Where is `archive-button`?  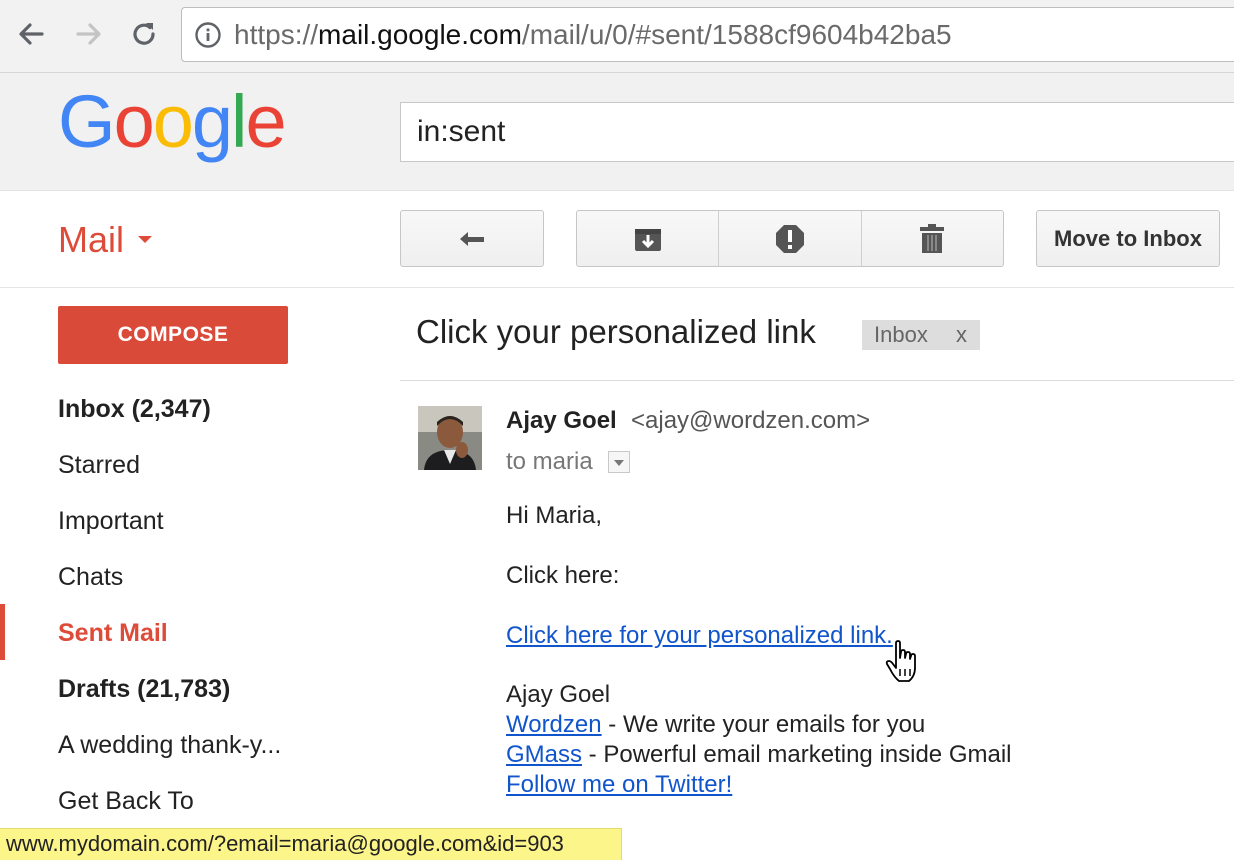
archive-button is located at coordinates (648, 238).